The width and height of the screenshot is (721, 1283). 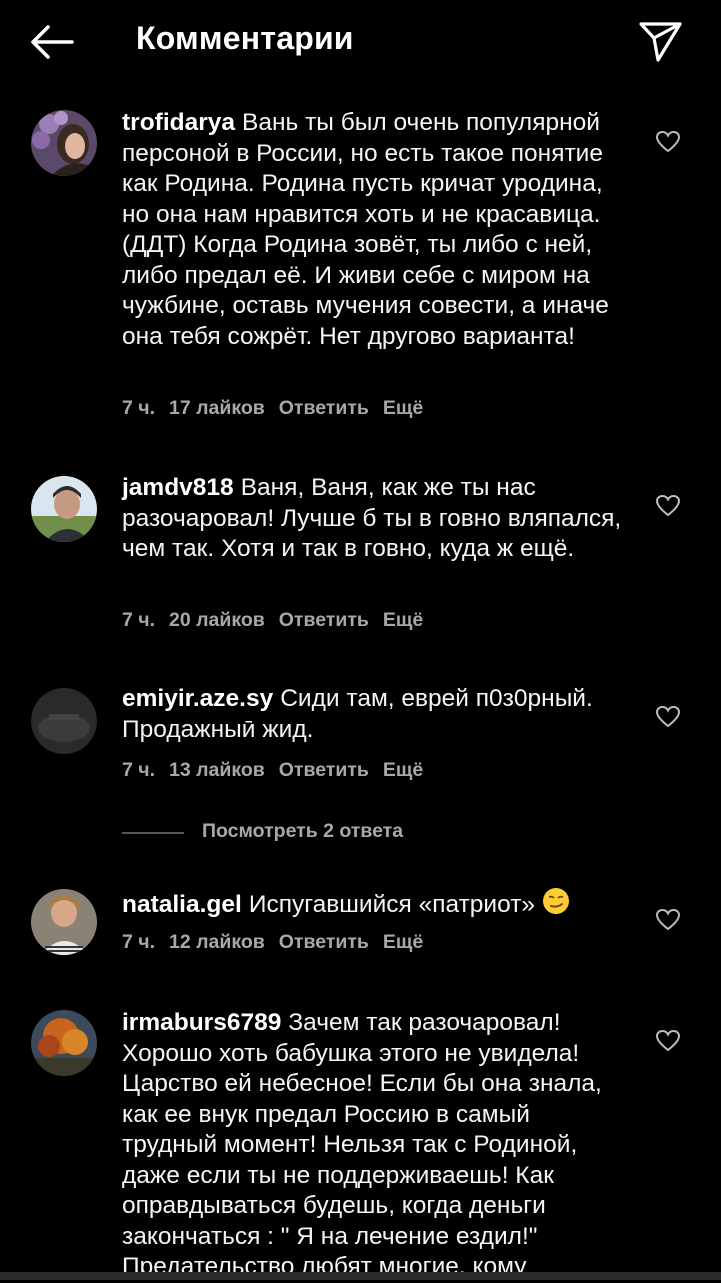 What do you see at coordinates (201, 1022) in the screenshot?
I see `comment-username: irmaburs6789` at bounding box center [201, 1022].